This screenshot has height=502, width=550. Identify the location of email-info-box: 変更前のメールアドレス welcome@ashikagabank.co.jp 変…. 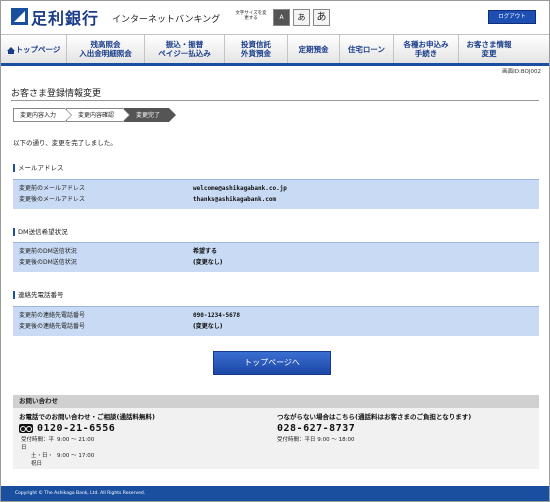
(276, 194).